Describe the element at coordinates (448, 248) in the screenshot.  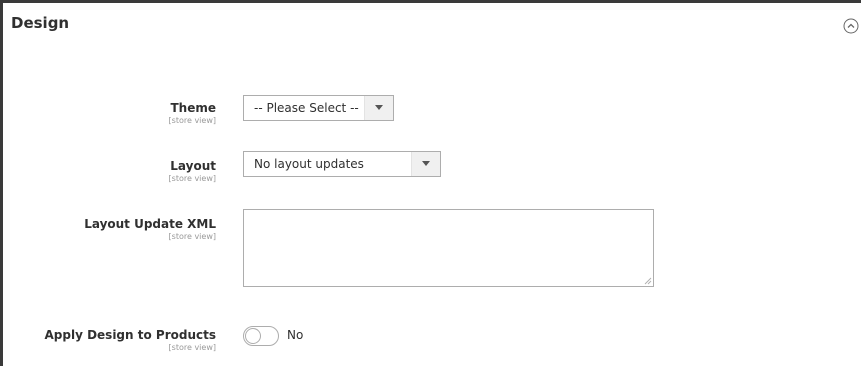
I see `layout-update-xml-textarea` at that location.